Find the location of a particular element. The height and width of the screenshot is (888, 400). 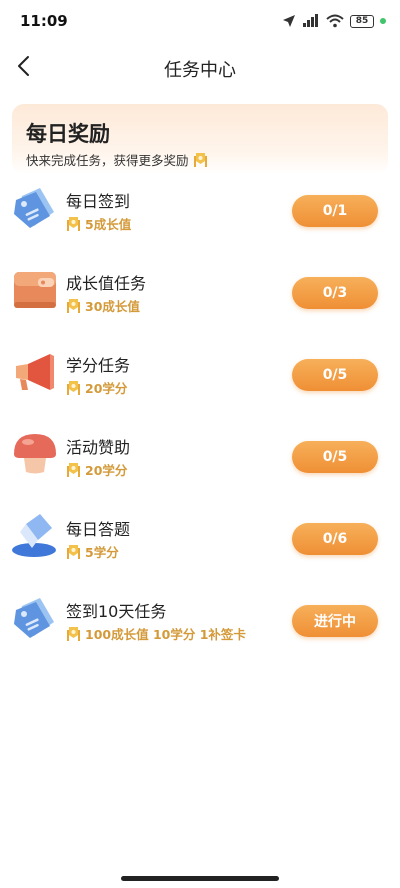

banner-subtitle: 快来完成任务，获得更多奖励 is located at coordinates (107, 160).